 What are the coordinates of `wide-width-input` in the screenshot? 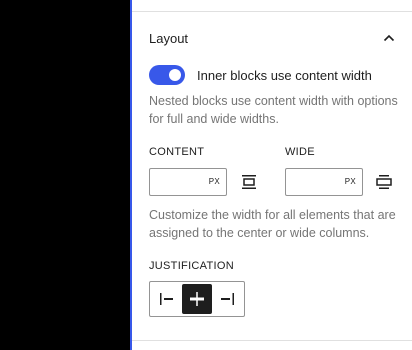 It's located at (319, 182).